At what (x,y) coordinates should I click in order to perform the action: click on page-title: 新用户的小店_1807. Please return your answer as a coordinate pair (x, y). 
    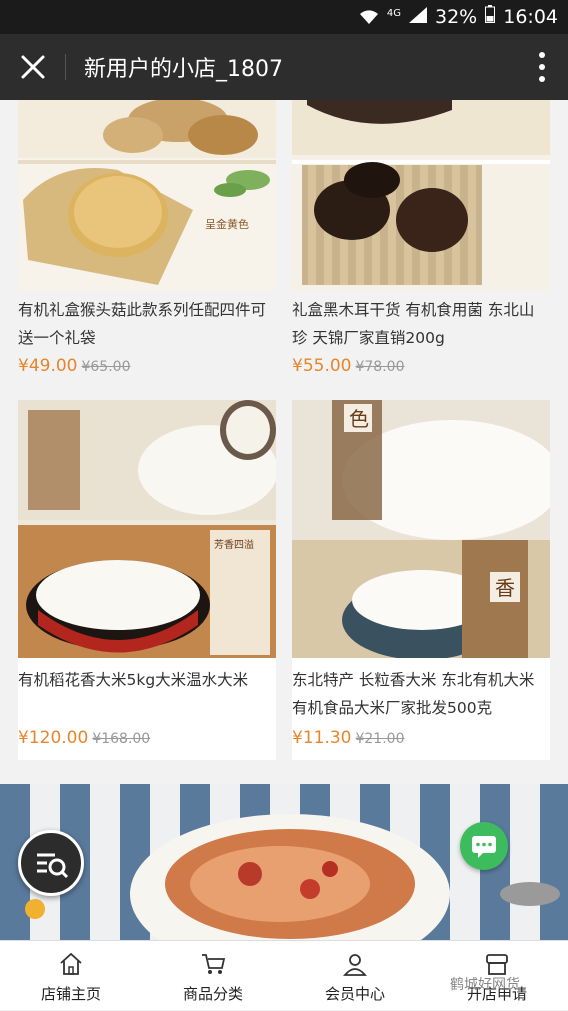
    Looking at the image, I should click on (183, 69).